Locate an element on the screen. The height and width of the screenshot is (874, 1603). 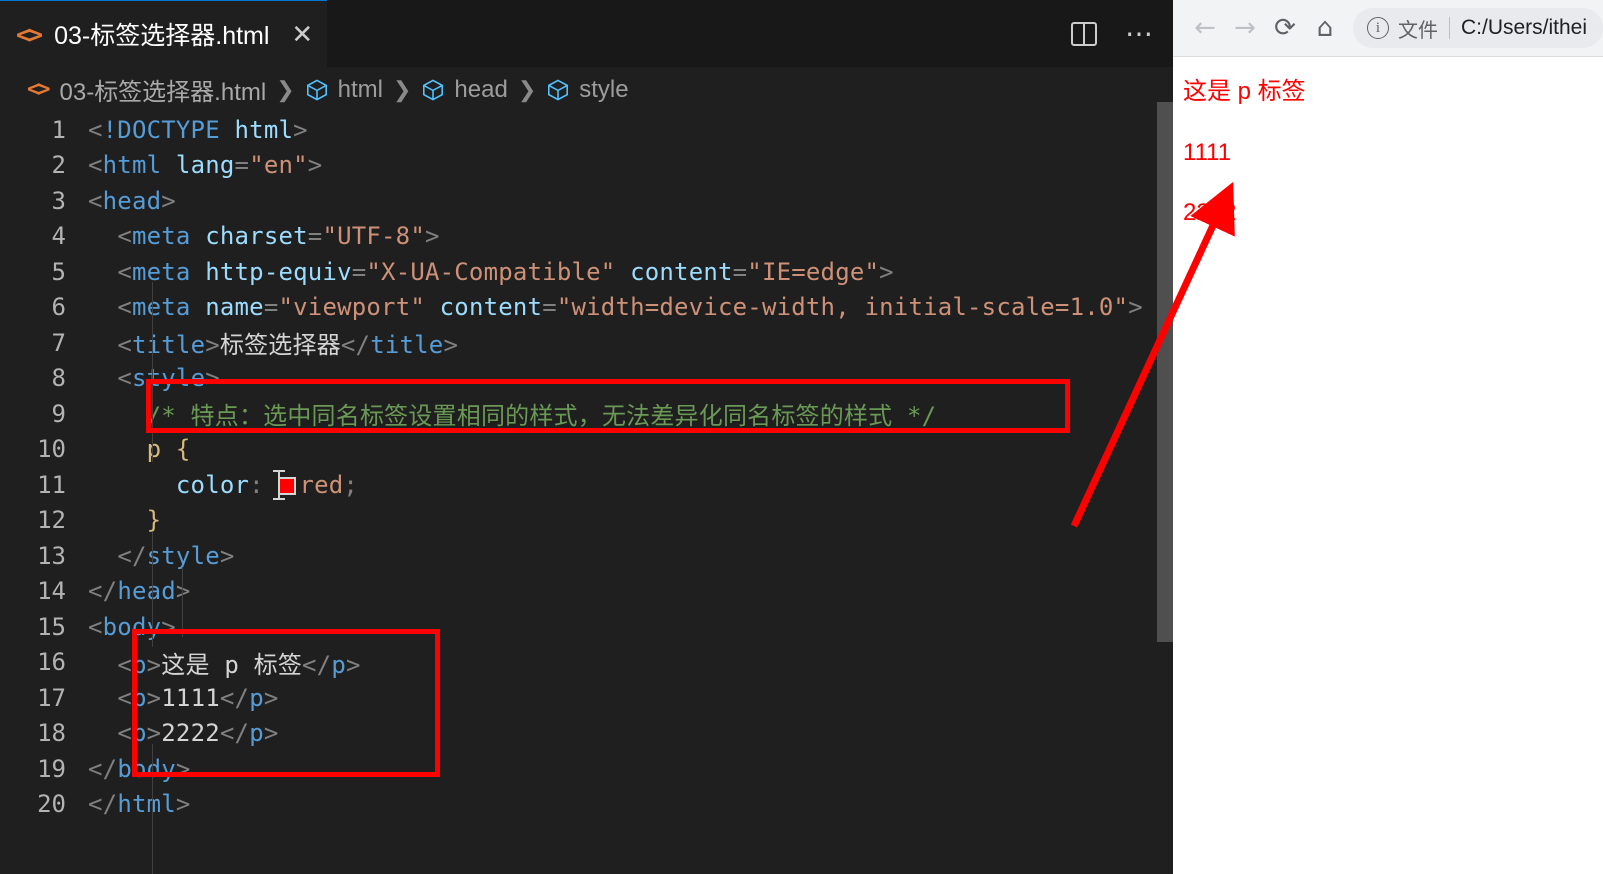
code-line: 20 </html> is located at coordinates (586, 805).